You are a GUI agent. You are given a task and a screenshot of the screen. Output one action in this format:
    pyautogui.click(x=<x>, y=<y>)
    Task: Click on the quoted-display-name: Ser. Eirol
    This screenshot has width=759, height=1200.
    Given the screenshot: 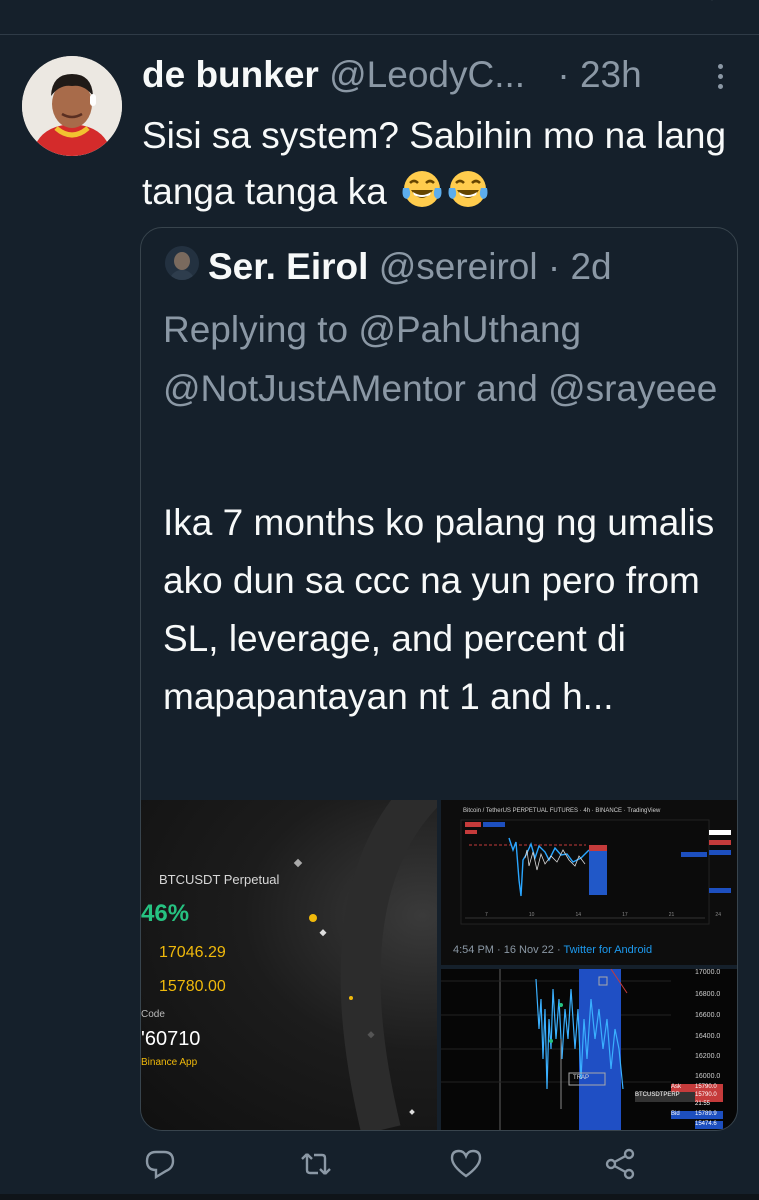 What is the action you would take?
    pyautogui.click(x=288, y=266)
    